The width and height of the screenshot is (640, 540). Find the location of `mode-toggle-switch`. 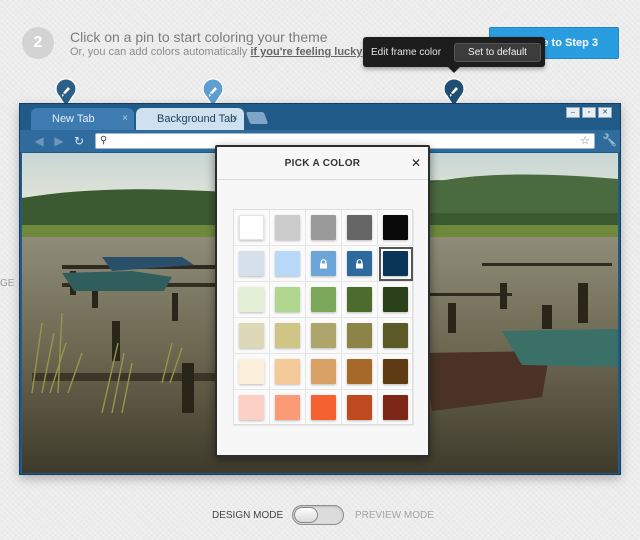

mode-toggle-switch is located at coordinates (318, 515).